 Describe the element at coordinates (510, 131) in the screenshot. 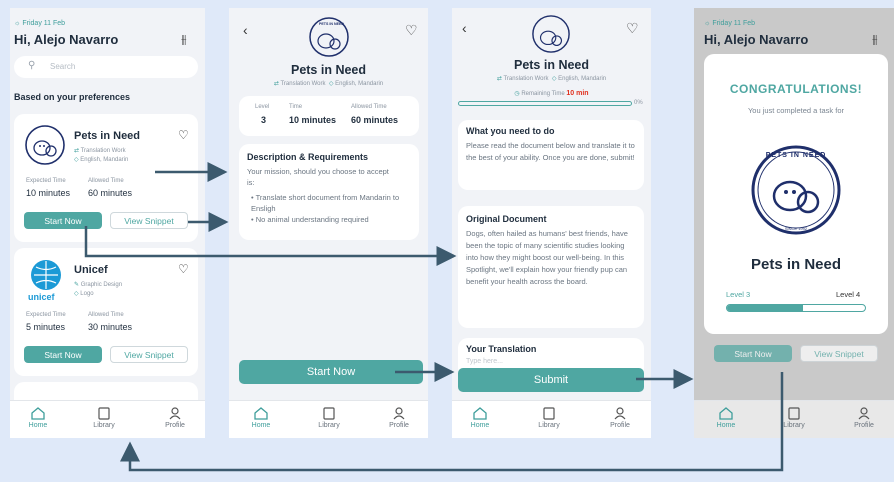

I see `instructions-title: What you need to do` at that location.